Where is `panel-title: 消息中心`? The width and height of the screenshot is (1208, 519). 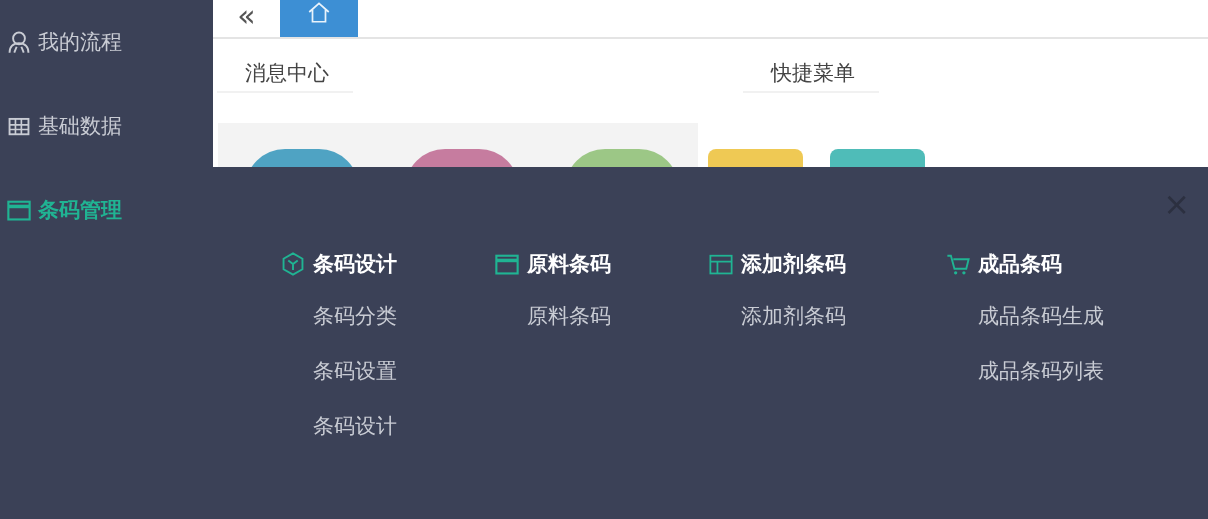
panel-title: 消息中心 is located at coordinates (285, 66).